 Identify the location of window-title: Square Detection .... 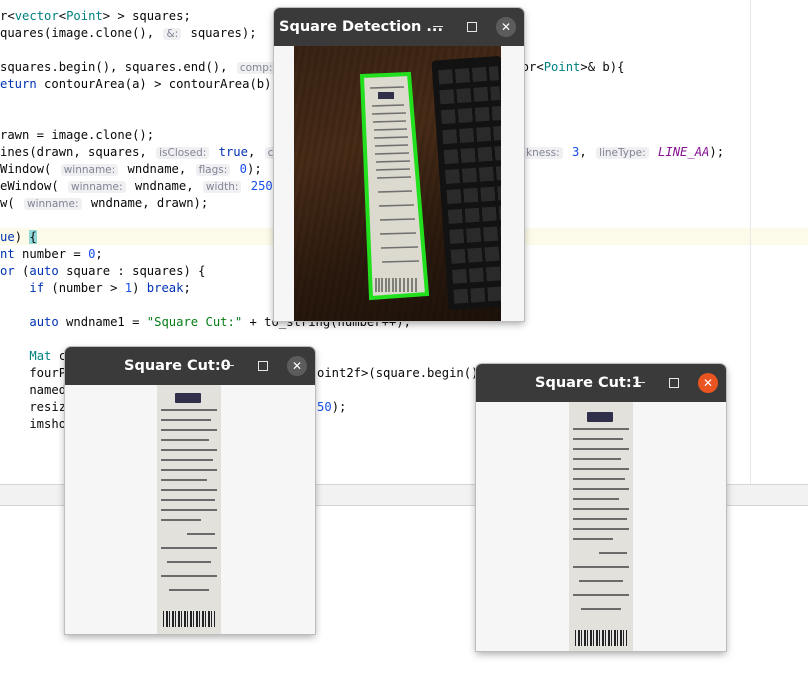
(361, 27).